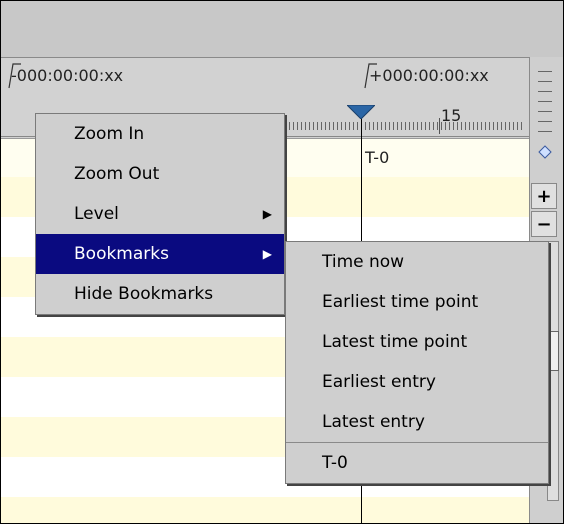 The width and height of the screenshot is (564, 524). Describe the element at coordinates (160, 254) in the screenshot. I see `menu-item-bookmarks: Bookmarks ▶` at that location.